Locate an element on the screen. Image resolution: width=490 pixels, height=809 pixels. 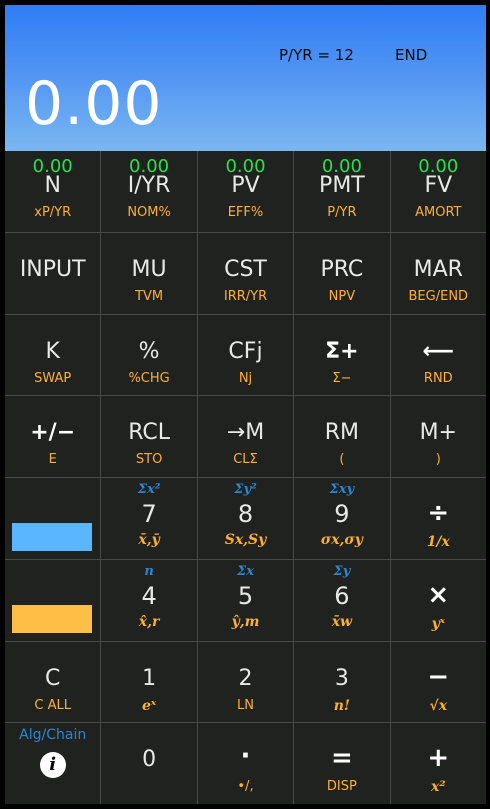
key-blue-label: Σy is located at coordinates (342, 571).